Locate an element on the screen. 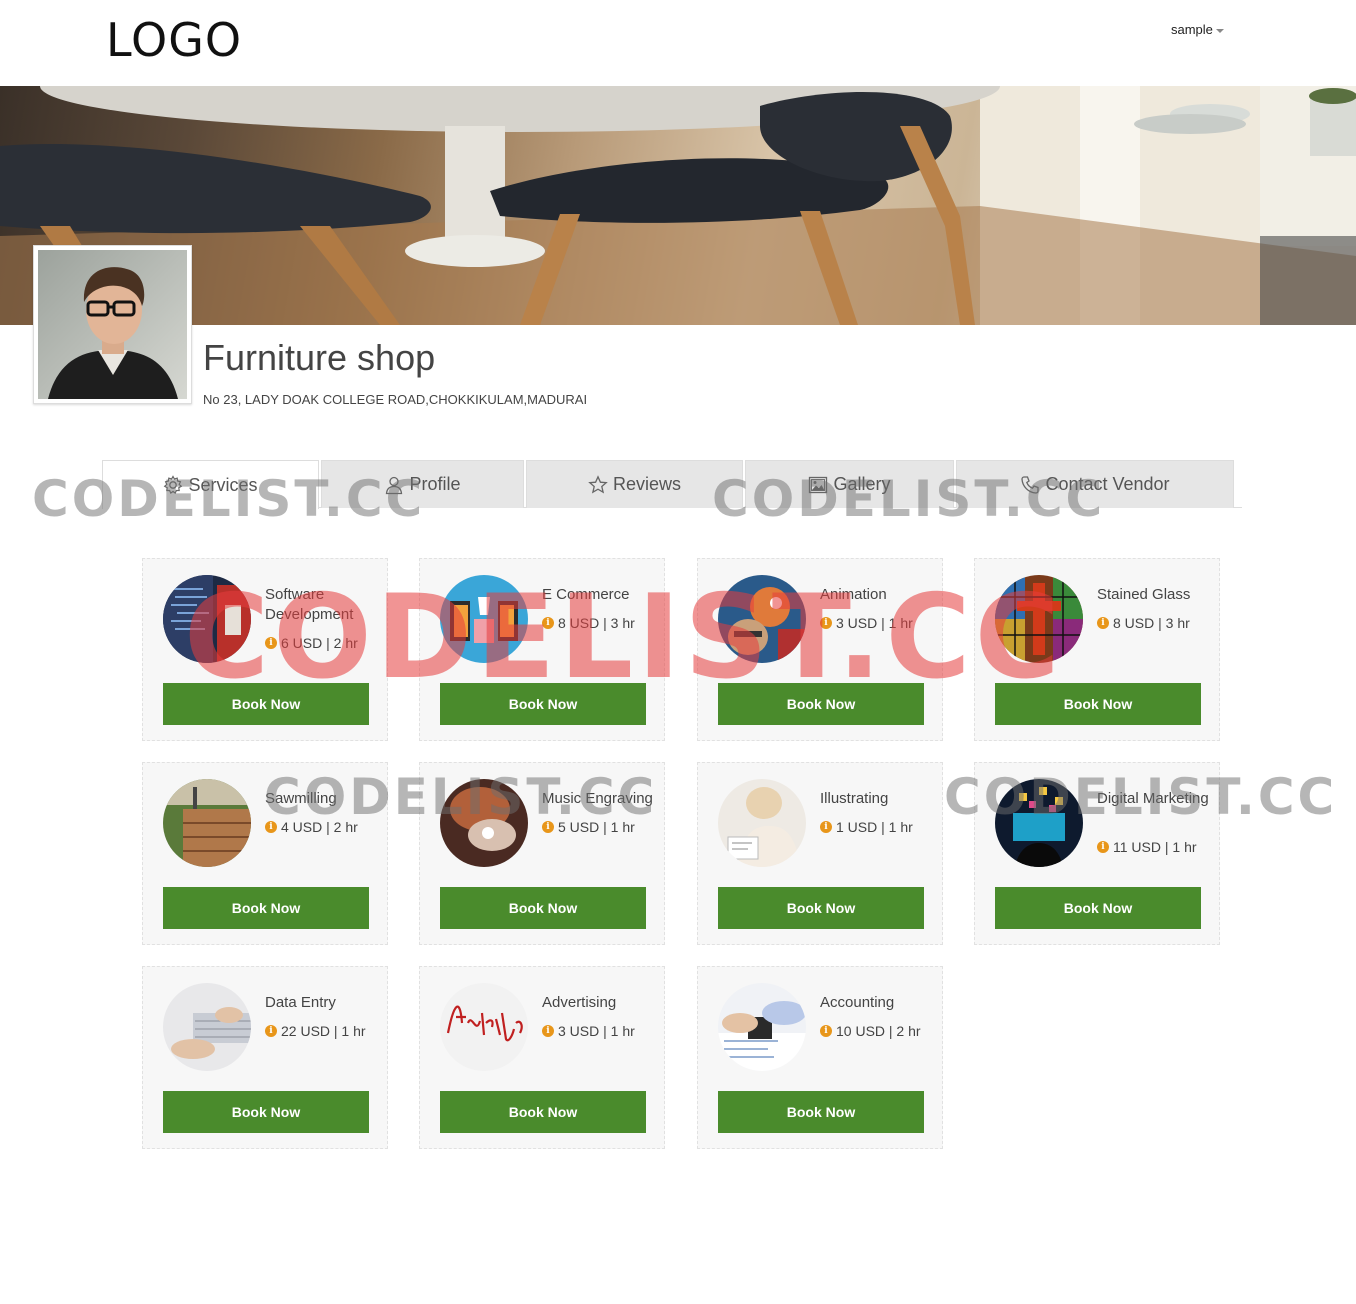  service-price-text: 8 USD | 3 hr is located at coordinates (1151, 623).